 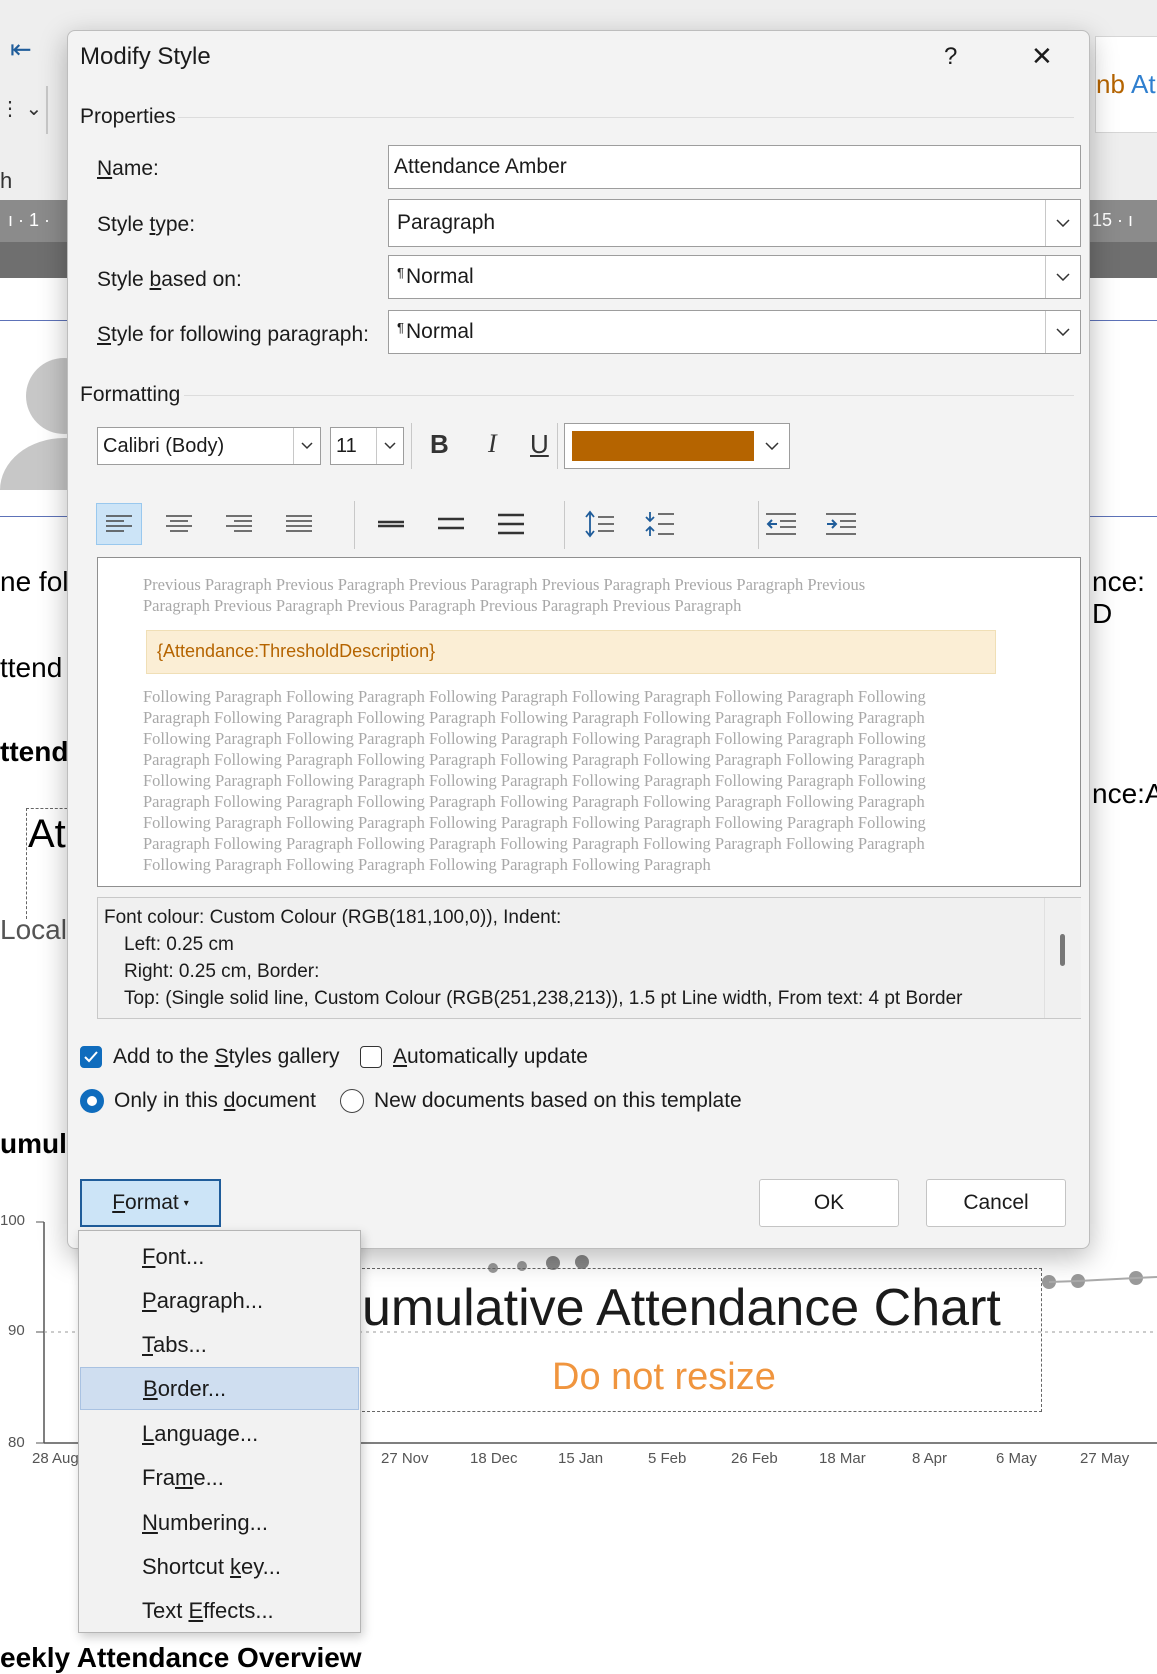 I want to click on decrease-indent-icon: ⇤, so click(x=21, y=49).